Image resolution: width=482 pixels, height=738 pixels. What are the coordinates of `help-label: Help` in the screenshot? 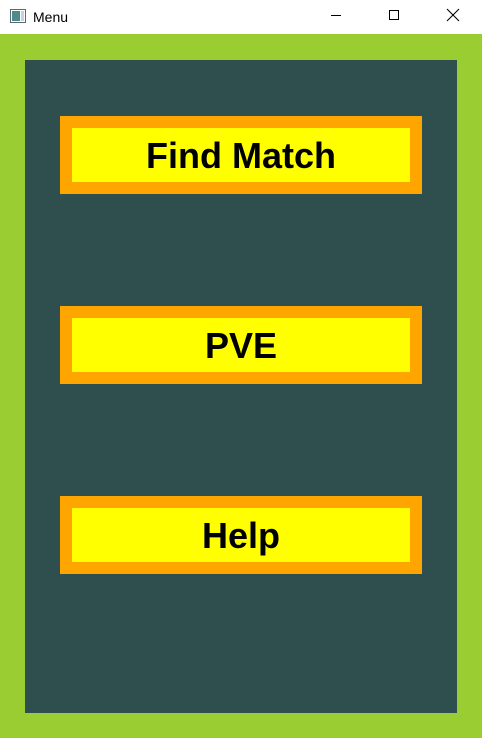 It's located at (240, 535).